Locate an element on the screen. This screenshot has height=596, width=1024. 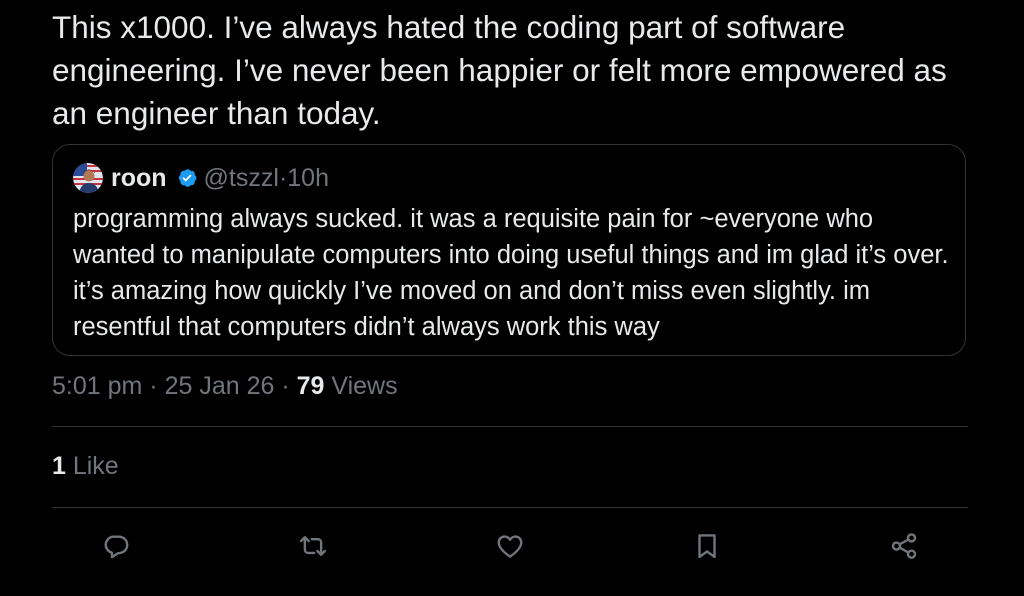
share-button is located at coordinates (904, 546).